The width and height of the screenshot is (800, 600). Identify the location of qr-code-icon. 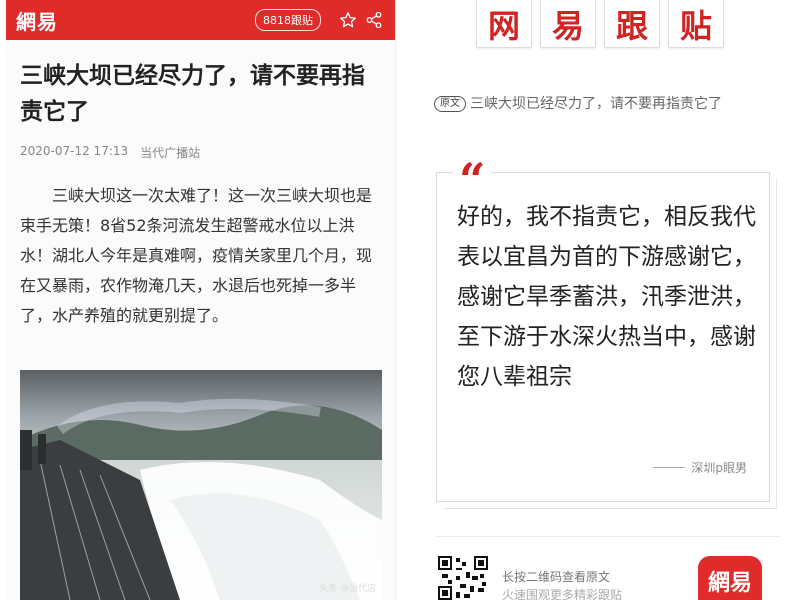
(463, 578).